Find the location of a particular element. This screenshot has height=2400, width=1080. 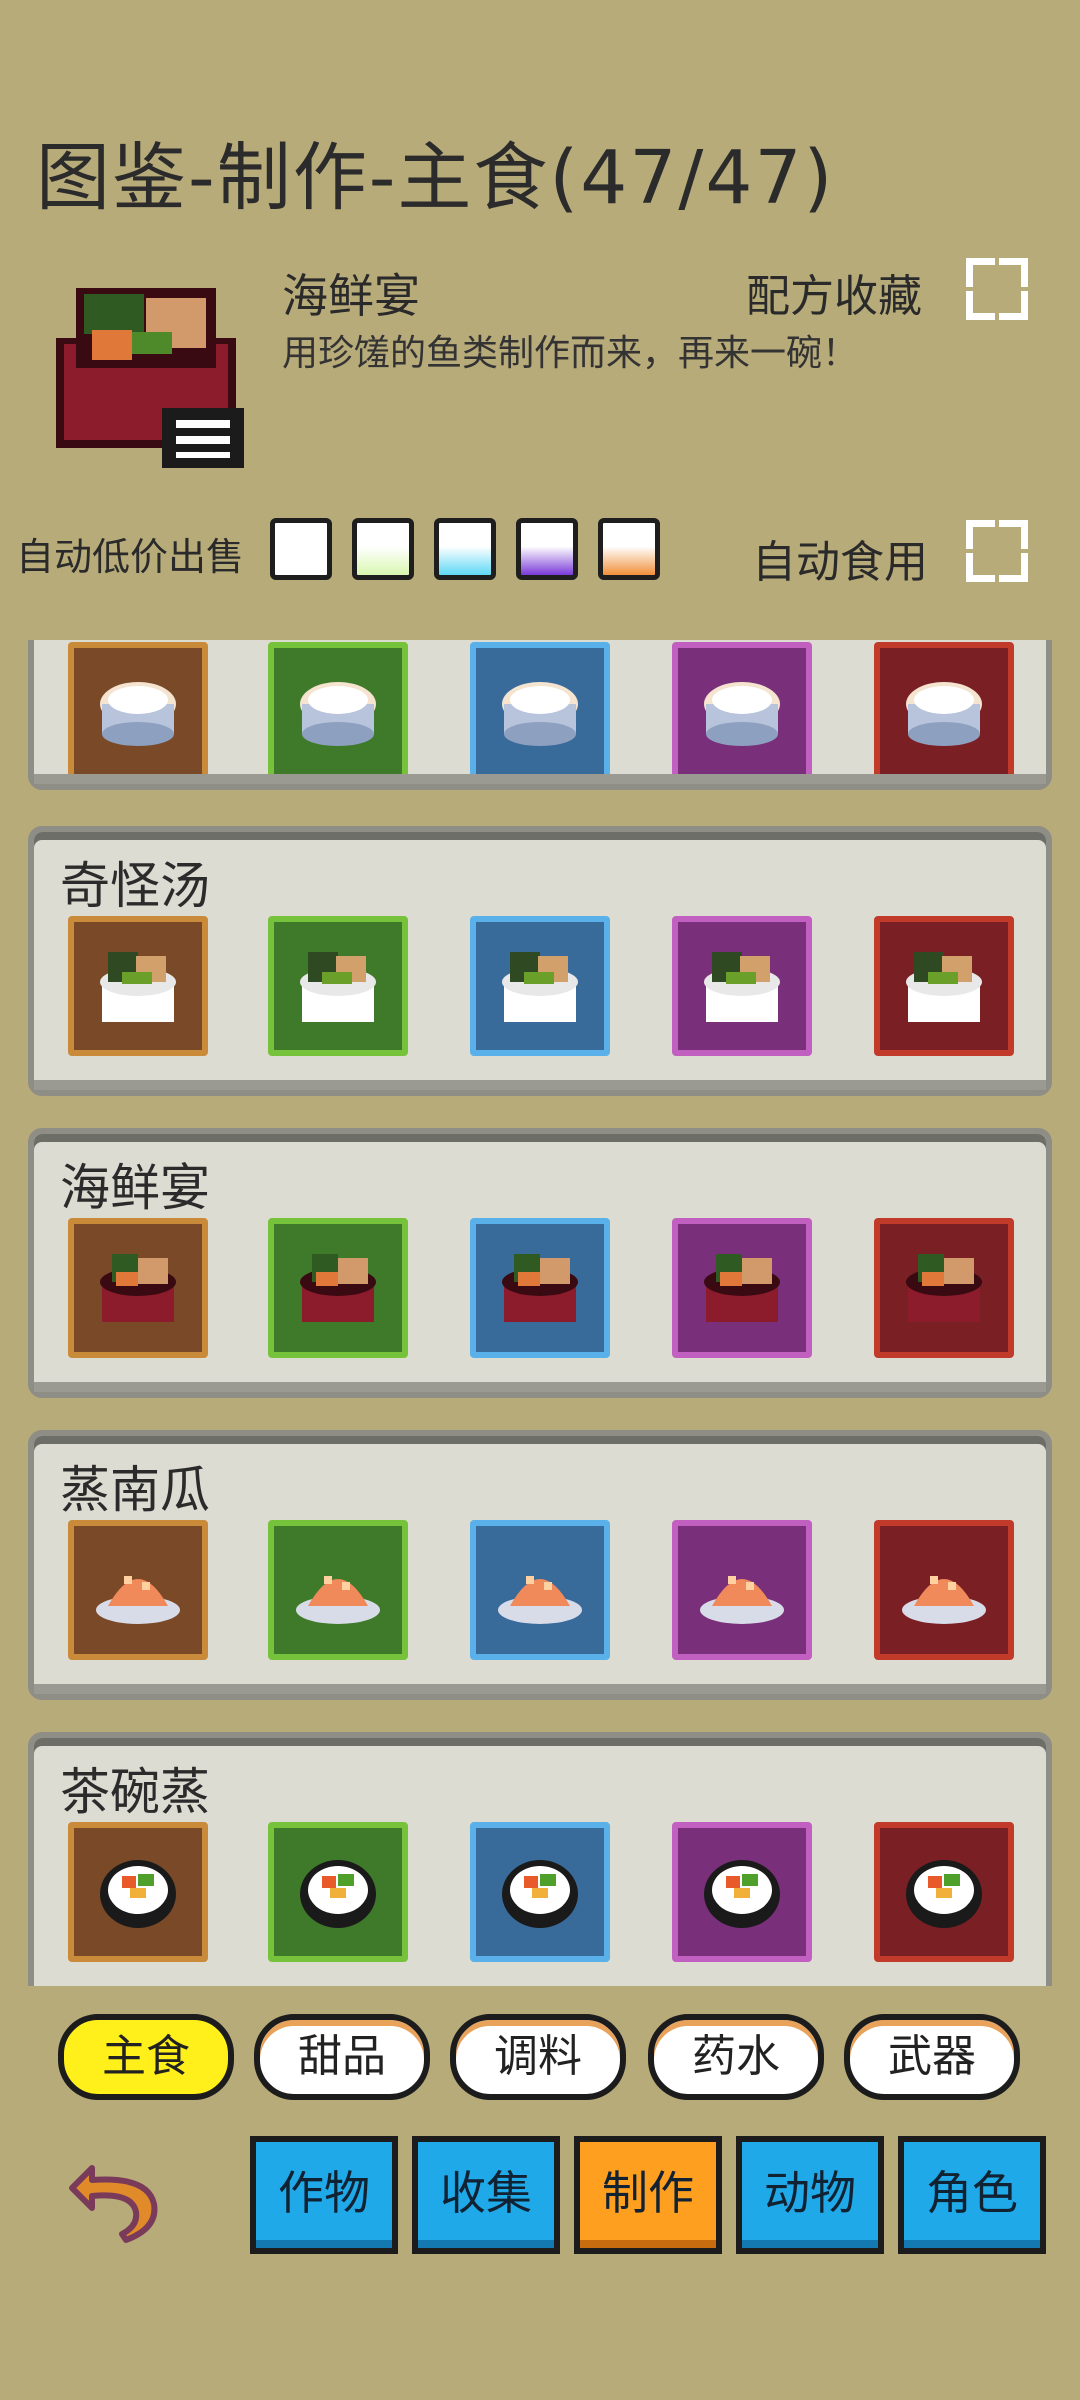

category-tab: 调料 is located at coordinates (538, 2057).